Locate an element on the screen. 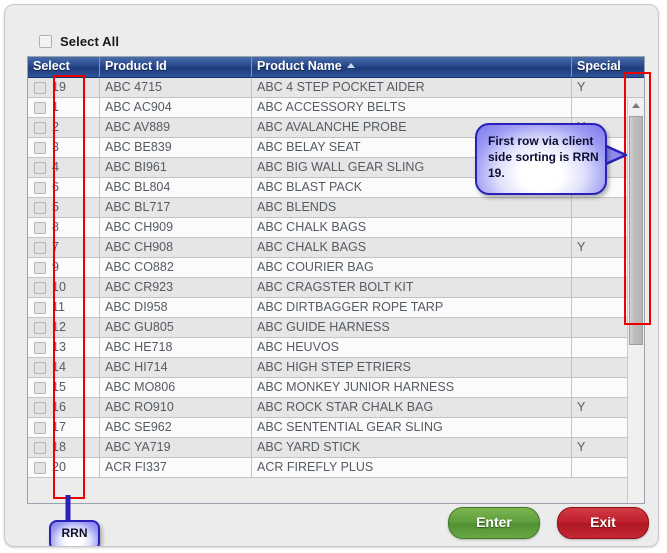 Image resolution: width=667 pixels, height=553 pixels. cell-product-name: ABC BLENDS is located at coordinates (412, 207).